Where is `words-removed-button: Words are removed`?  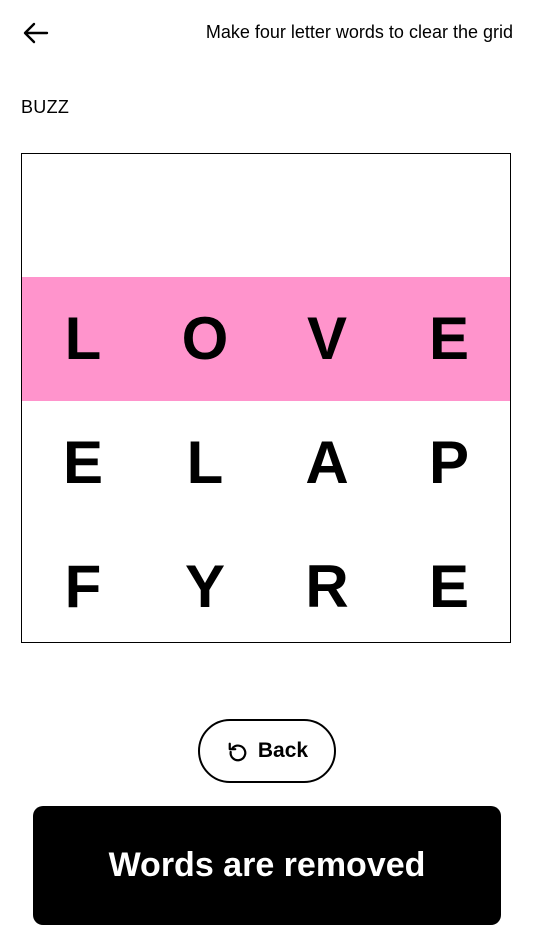 words-removed-button: Words are removed is located at coordinates (267, 865).